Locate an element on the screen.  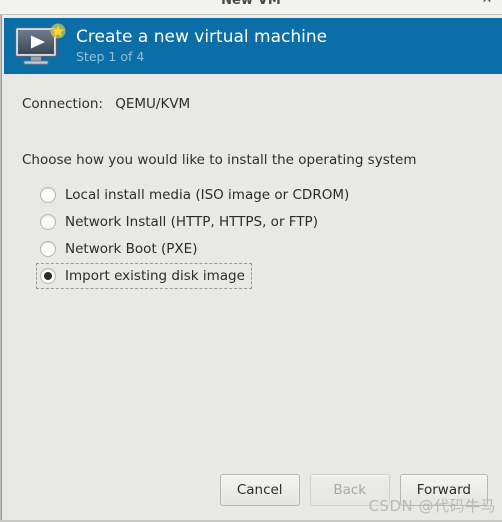
radio-local-install-media: Local install media (ISO image or CDROM) is located at coordinates (196, 195).